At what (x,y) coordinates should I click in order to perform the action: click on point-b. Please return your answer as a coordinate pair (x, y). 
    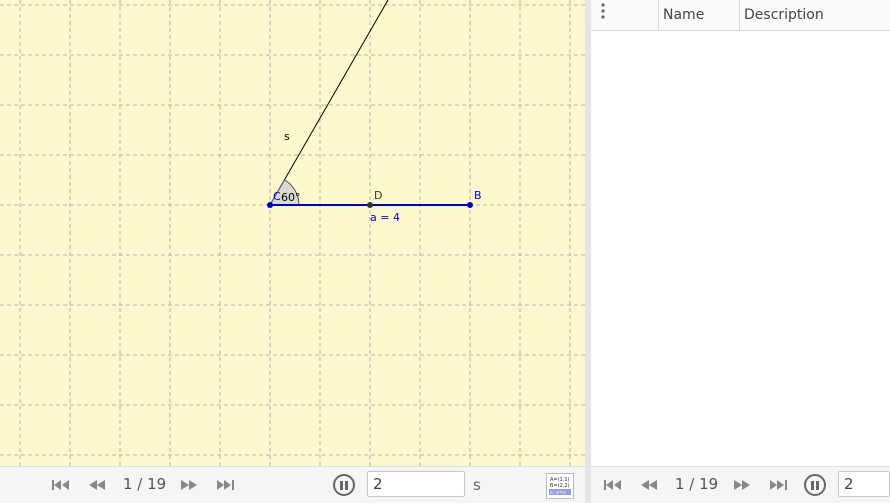
    Looking at the image, I should click on (470, 205).